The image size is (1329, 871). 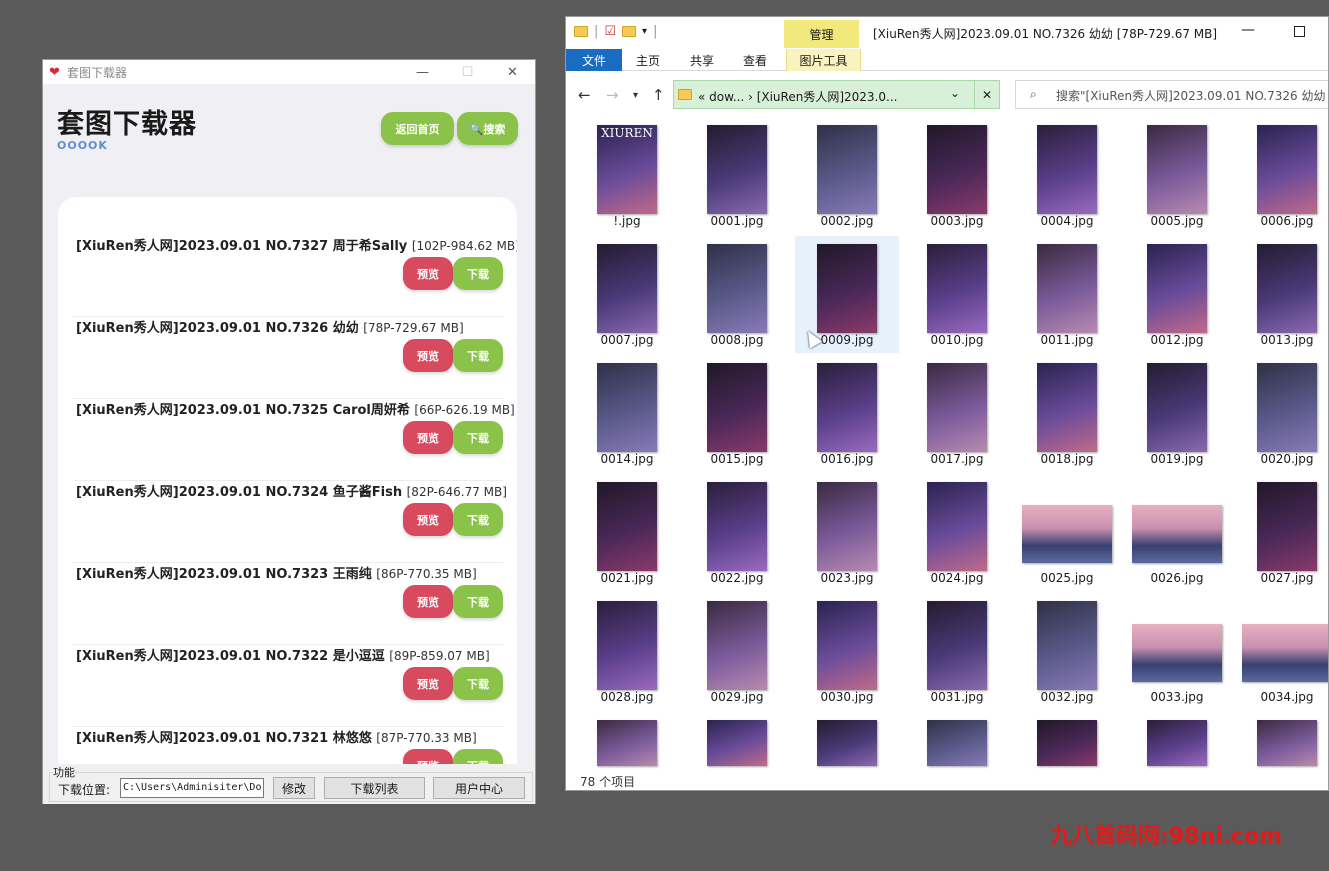 I want to click on watermark: 九八首码网:98ni.com, so click(x=1166, y=836).